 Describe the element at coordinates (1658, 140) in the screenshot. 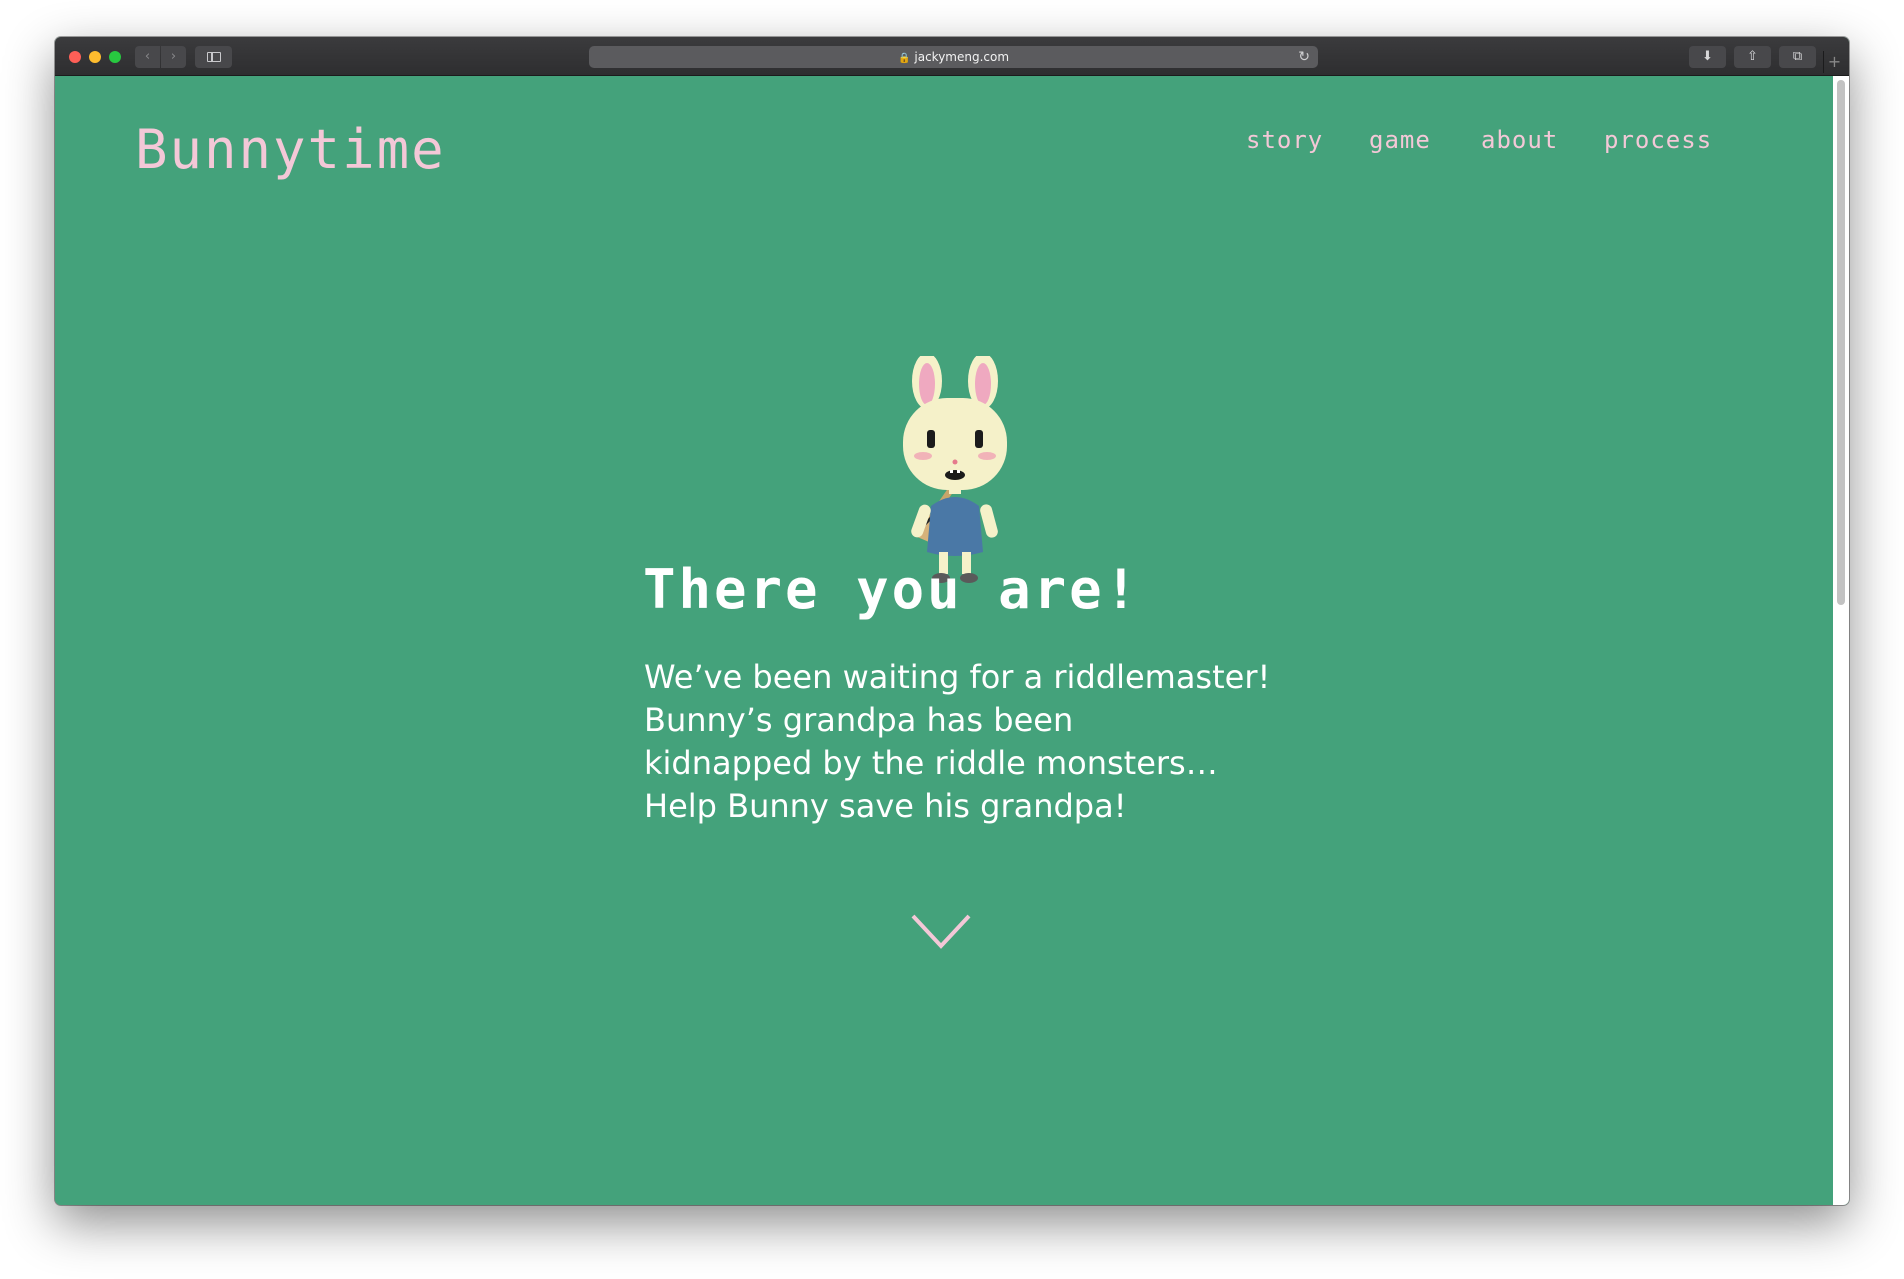

I see `nav-link-process: process` at that location.